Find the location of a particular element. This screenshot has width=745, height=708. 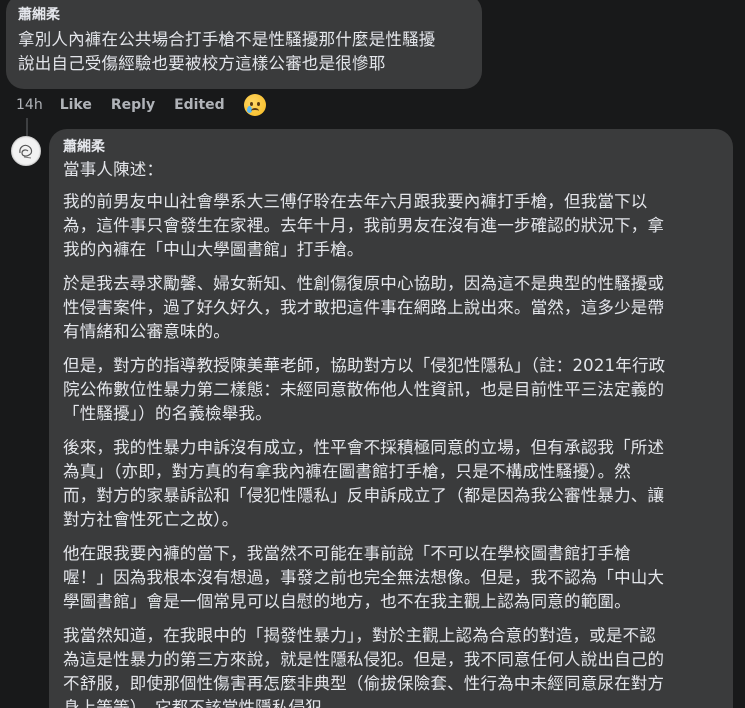

reply-avatar-icon is located at coordinates (26, 151).